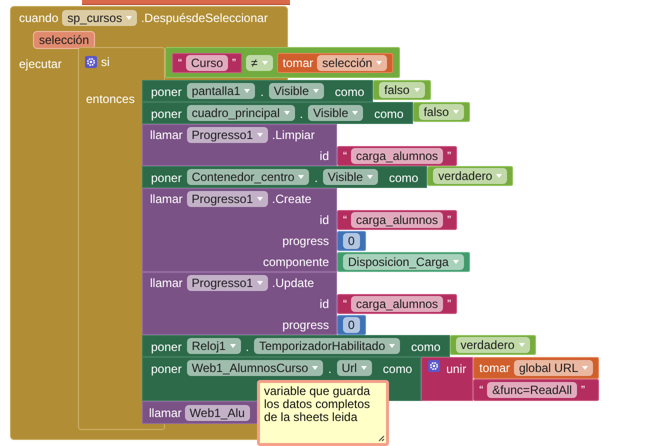  I want to click on operator-dropdown: ≠, so click(259, 62).